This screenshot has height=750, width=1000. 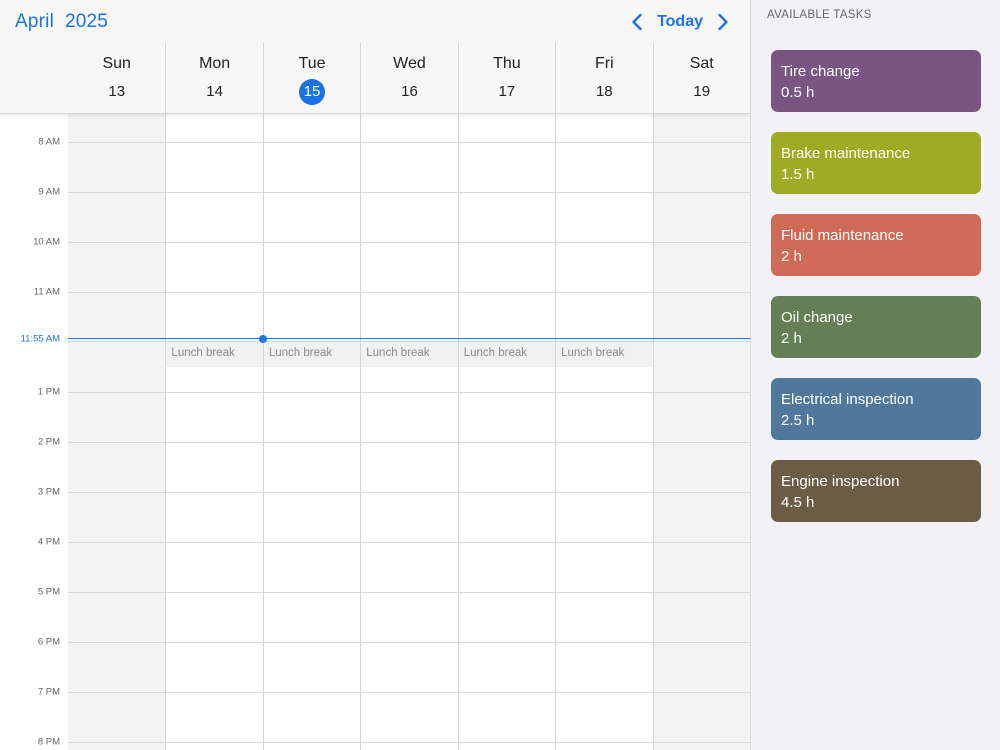 I want to click on task-card: Brake maintenance 1.5 h, so click(x=876, y=163).